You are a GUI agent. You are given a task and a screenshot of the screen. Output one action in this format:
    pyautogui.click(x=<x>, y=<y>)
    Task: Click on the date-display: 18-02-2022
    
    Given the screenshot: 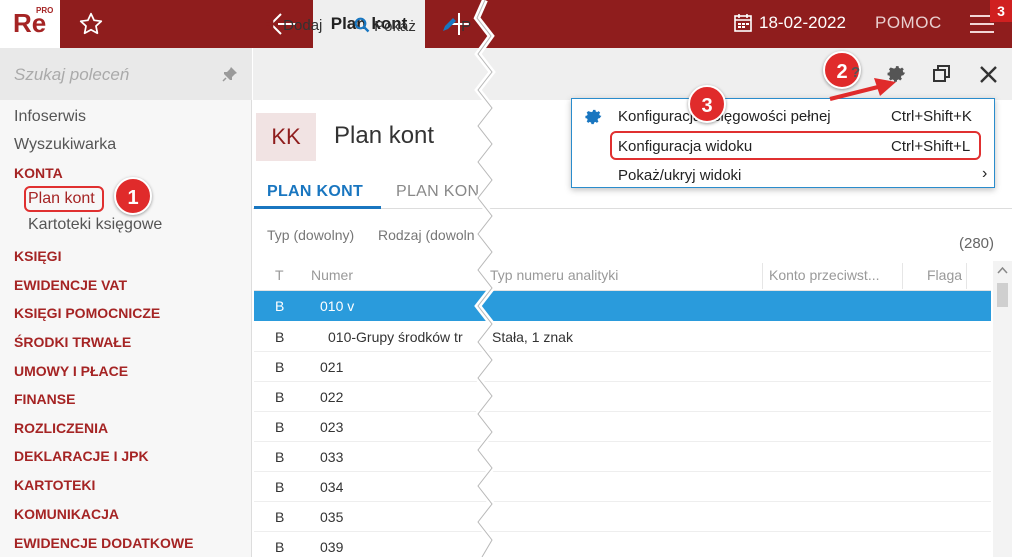 What is the action you would take?
    pyautogui.click(x=789, y=25)
    